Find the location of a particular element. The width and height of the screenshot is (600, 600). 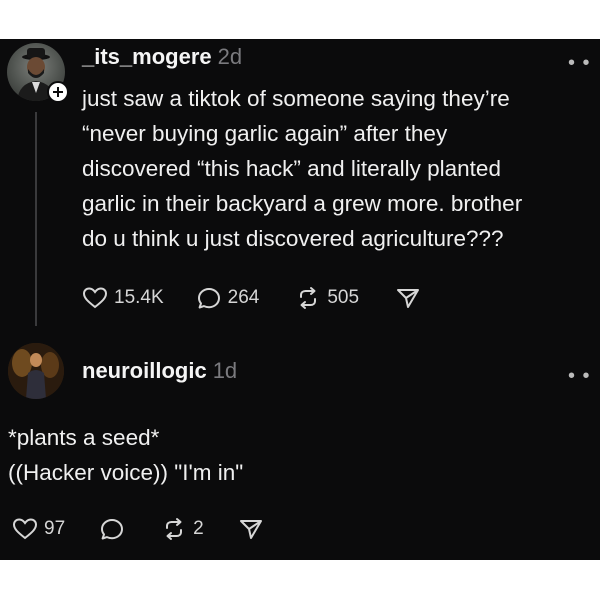

repost-count: 2 is located at coordinates (198, 528).